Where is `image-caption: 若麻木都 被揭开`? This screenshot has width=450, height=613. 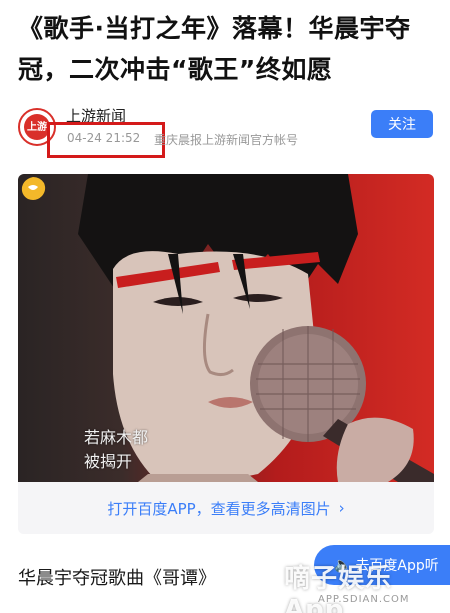
image-caption: 若麻木都 被揭开 is located at coordinates (116, 450).